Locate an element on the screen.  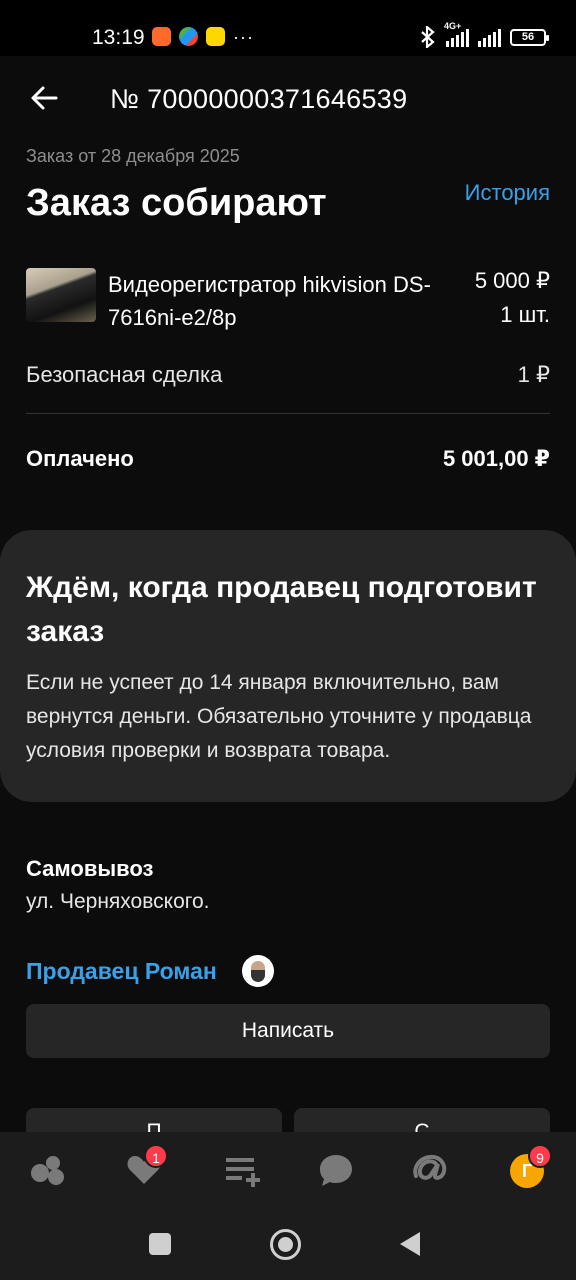
home-icon is located at coordinates (285, 1244).